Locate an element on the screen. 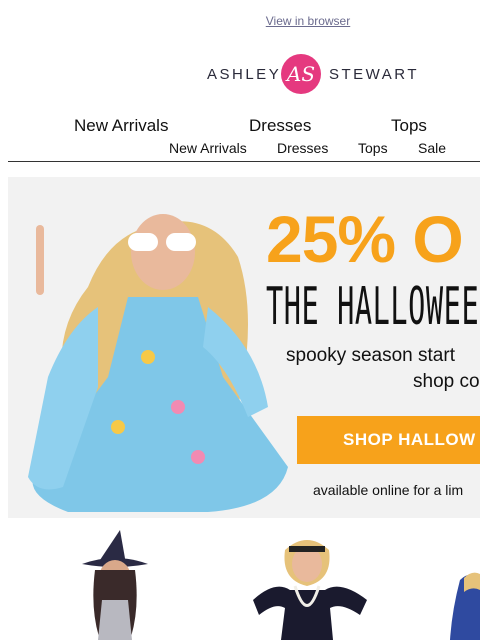  subnav-new-arrivals: New Arrivals is located at coordinates (208, 148).